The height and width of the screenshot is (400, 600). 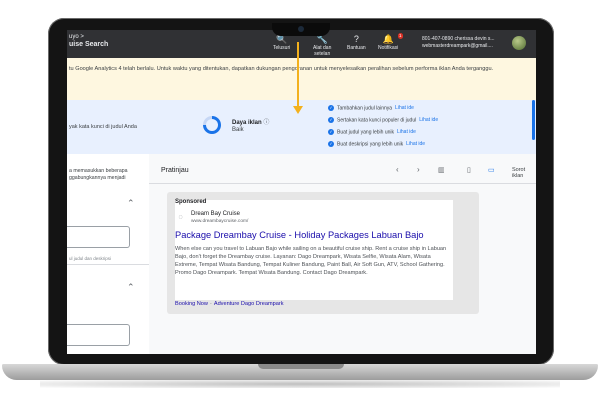 What do you see at coordinates (220, 221) in the screenshot?
I see `display-url: www.dreambaycruise.com/` at bounding box center [220, 221].